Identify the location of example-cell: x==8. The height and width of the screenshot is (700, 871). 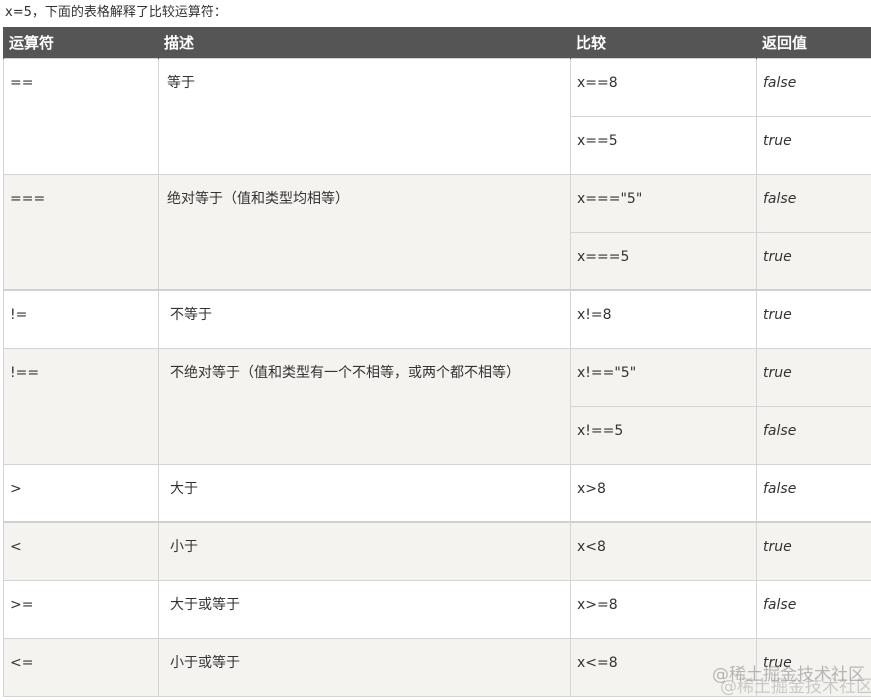
(663, 87).